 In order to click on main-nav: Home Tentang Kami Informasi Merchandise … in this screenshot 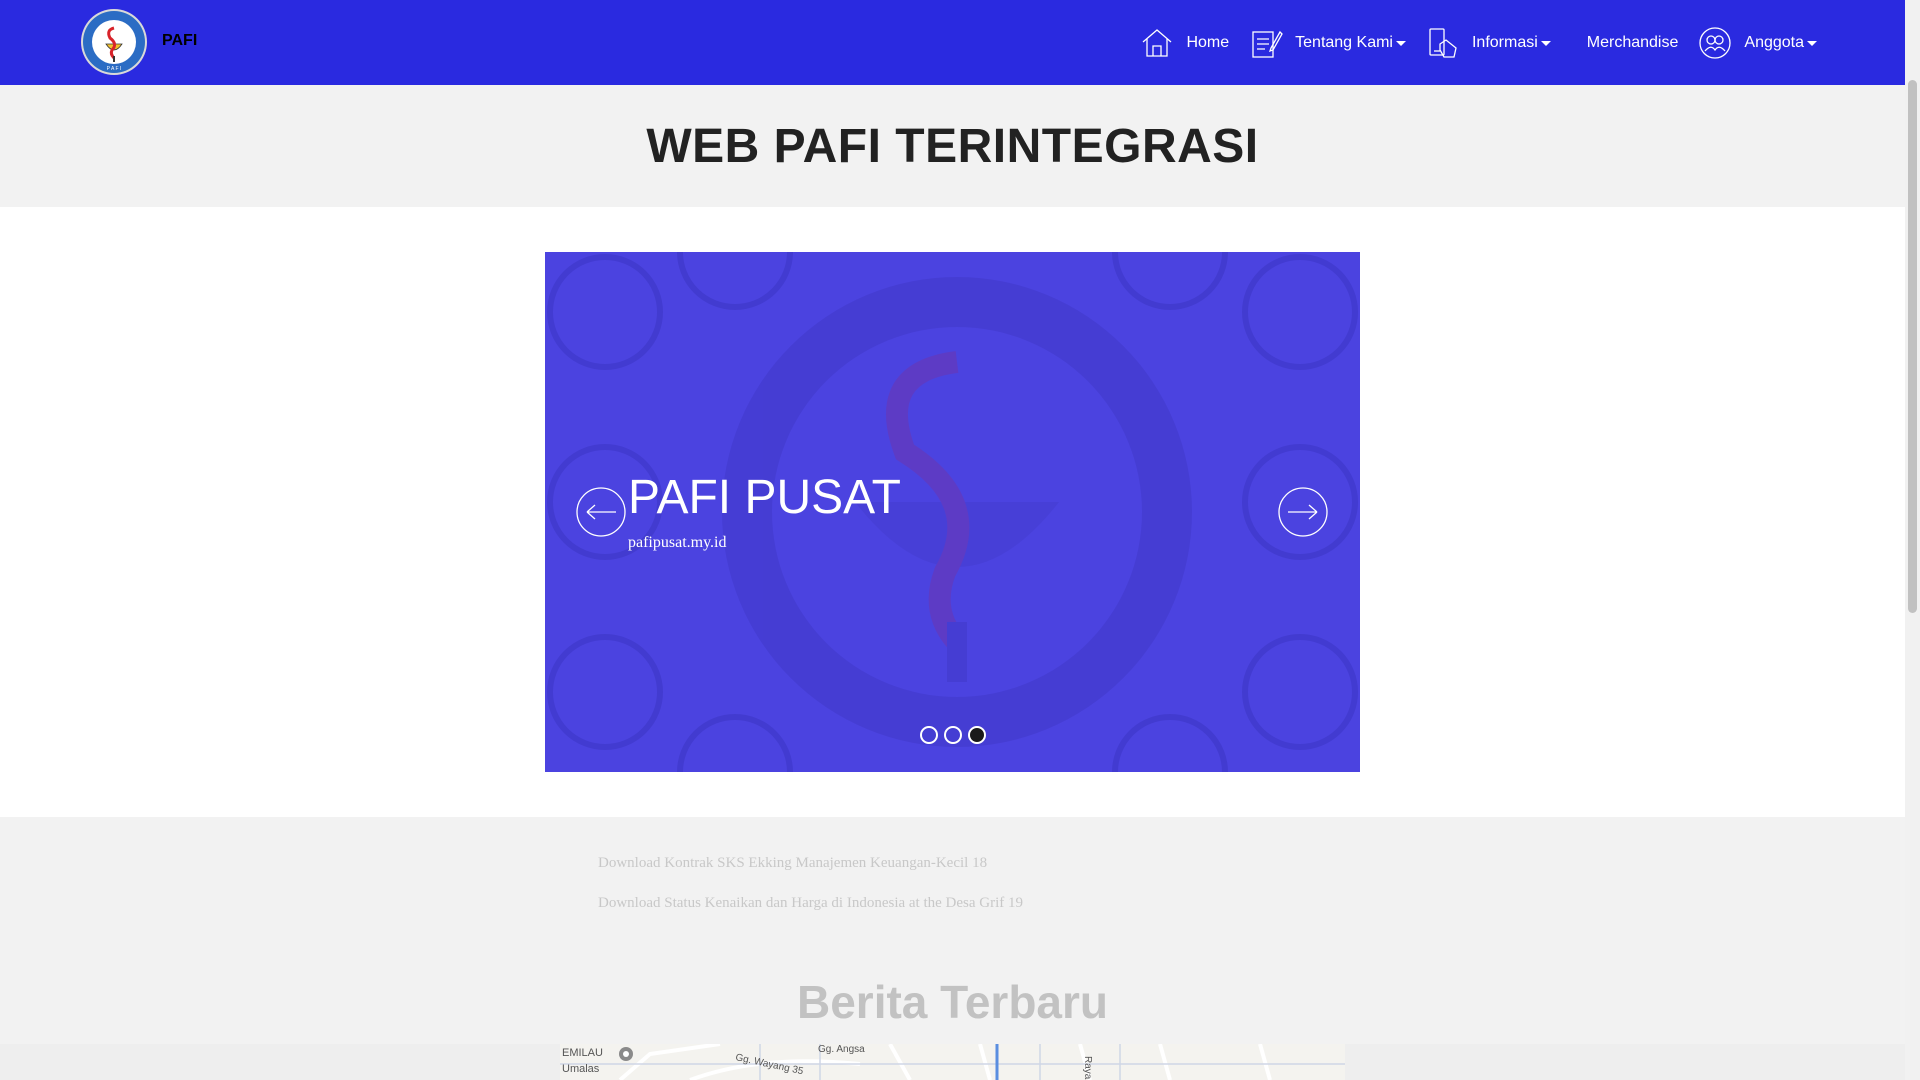, I will do `click(1468, 42)`.